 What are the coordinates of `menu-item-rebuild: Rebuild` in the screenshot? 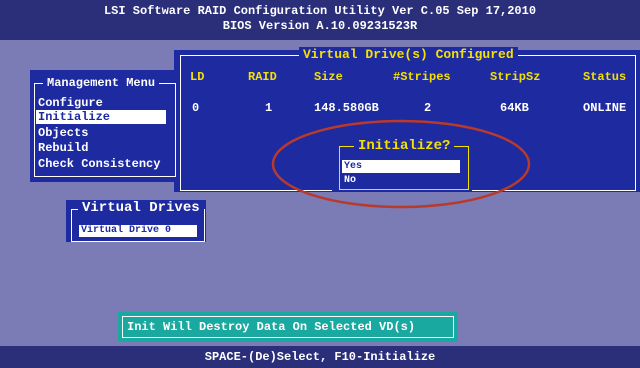 It's located at (63, 148).